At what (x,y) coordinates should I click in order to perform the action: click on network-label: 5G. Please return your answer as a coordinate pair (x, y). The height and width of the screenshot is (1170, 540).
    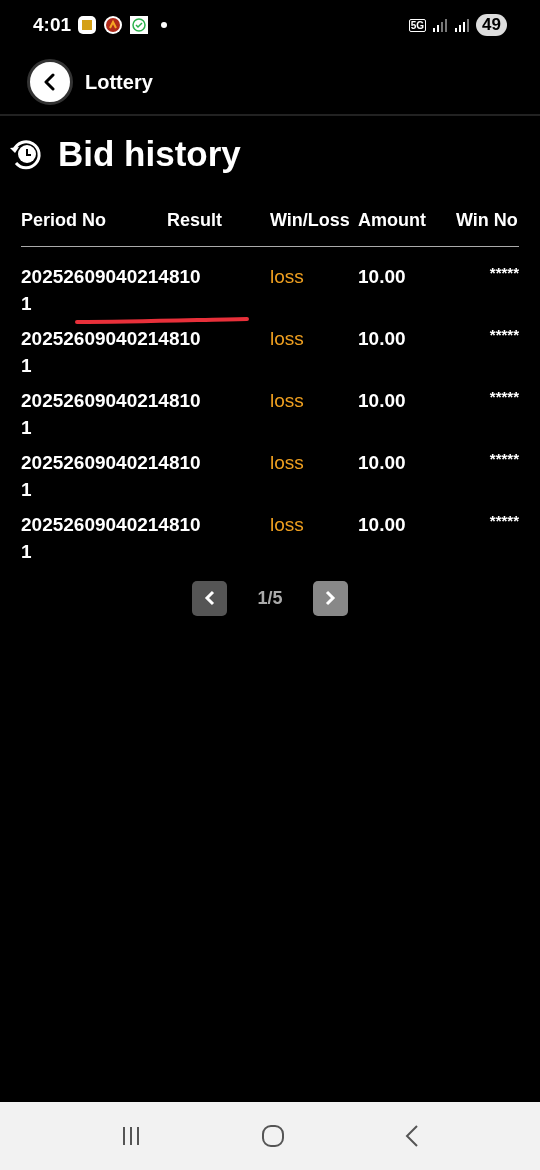
    Looking at the image, I should click on (417, 25).